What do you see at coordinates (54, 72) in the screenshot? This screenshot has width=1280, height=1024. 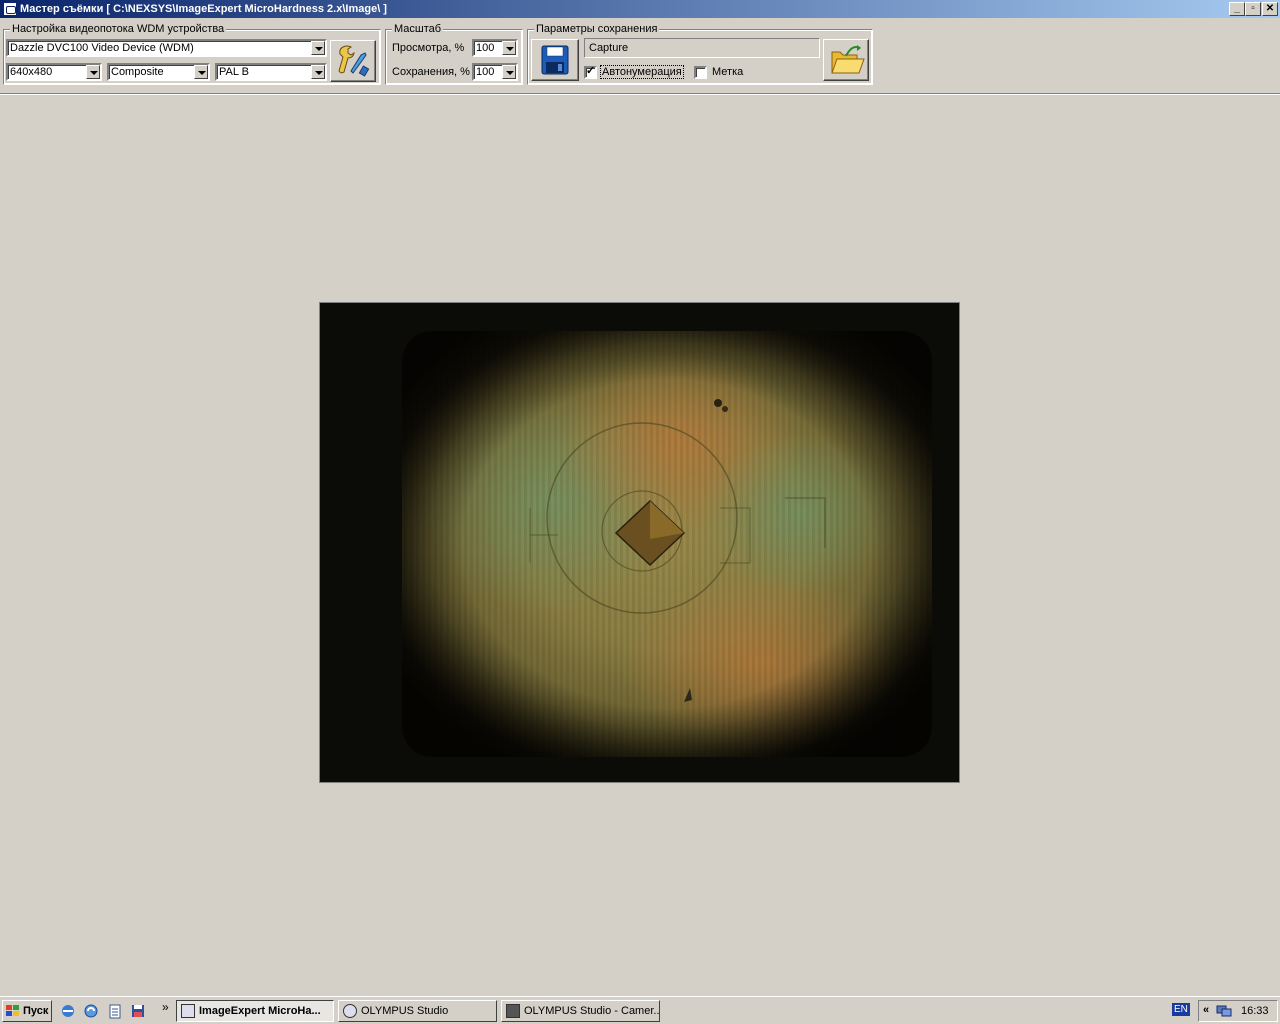 I see `resolution-select: 640x480` at bounding box center [54, 72].